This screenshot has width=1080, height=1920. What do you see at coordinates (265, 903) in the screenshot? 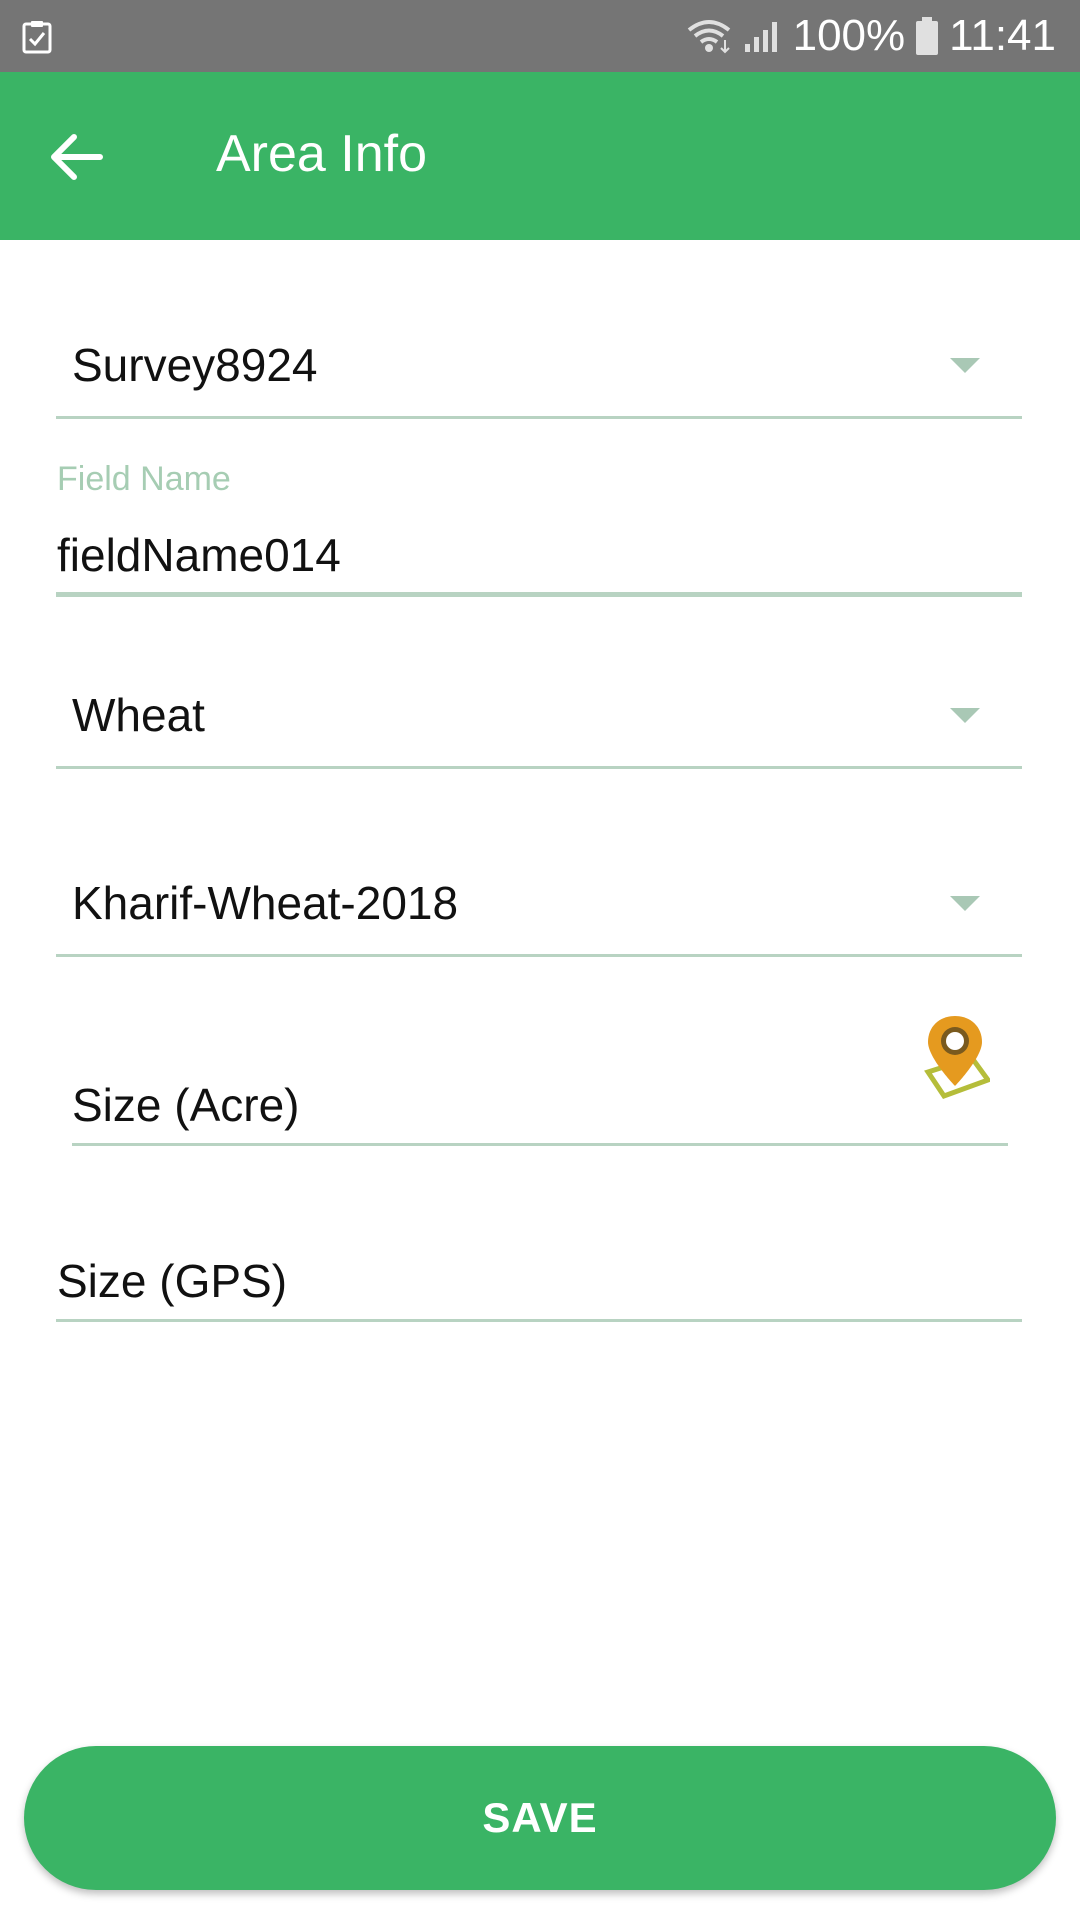
I see `season-select-value: Kharif-Wheat-2018` at bounding box center [265, 903].